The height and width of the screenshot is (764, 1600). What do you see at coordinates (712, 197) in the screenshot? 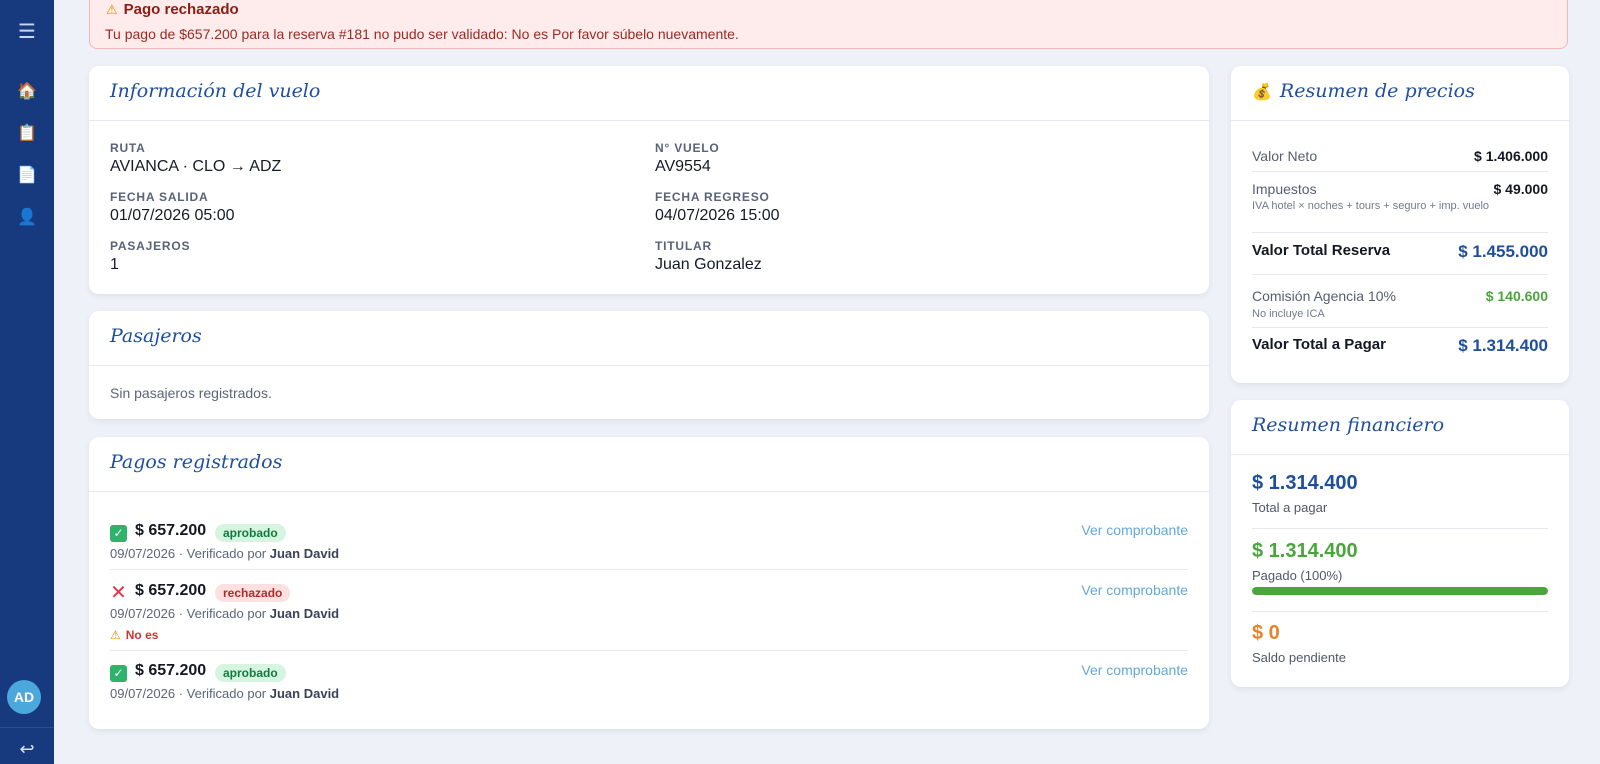
I see `return-date-label: FECHA REGRESO` at bounding box center [712, 197].